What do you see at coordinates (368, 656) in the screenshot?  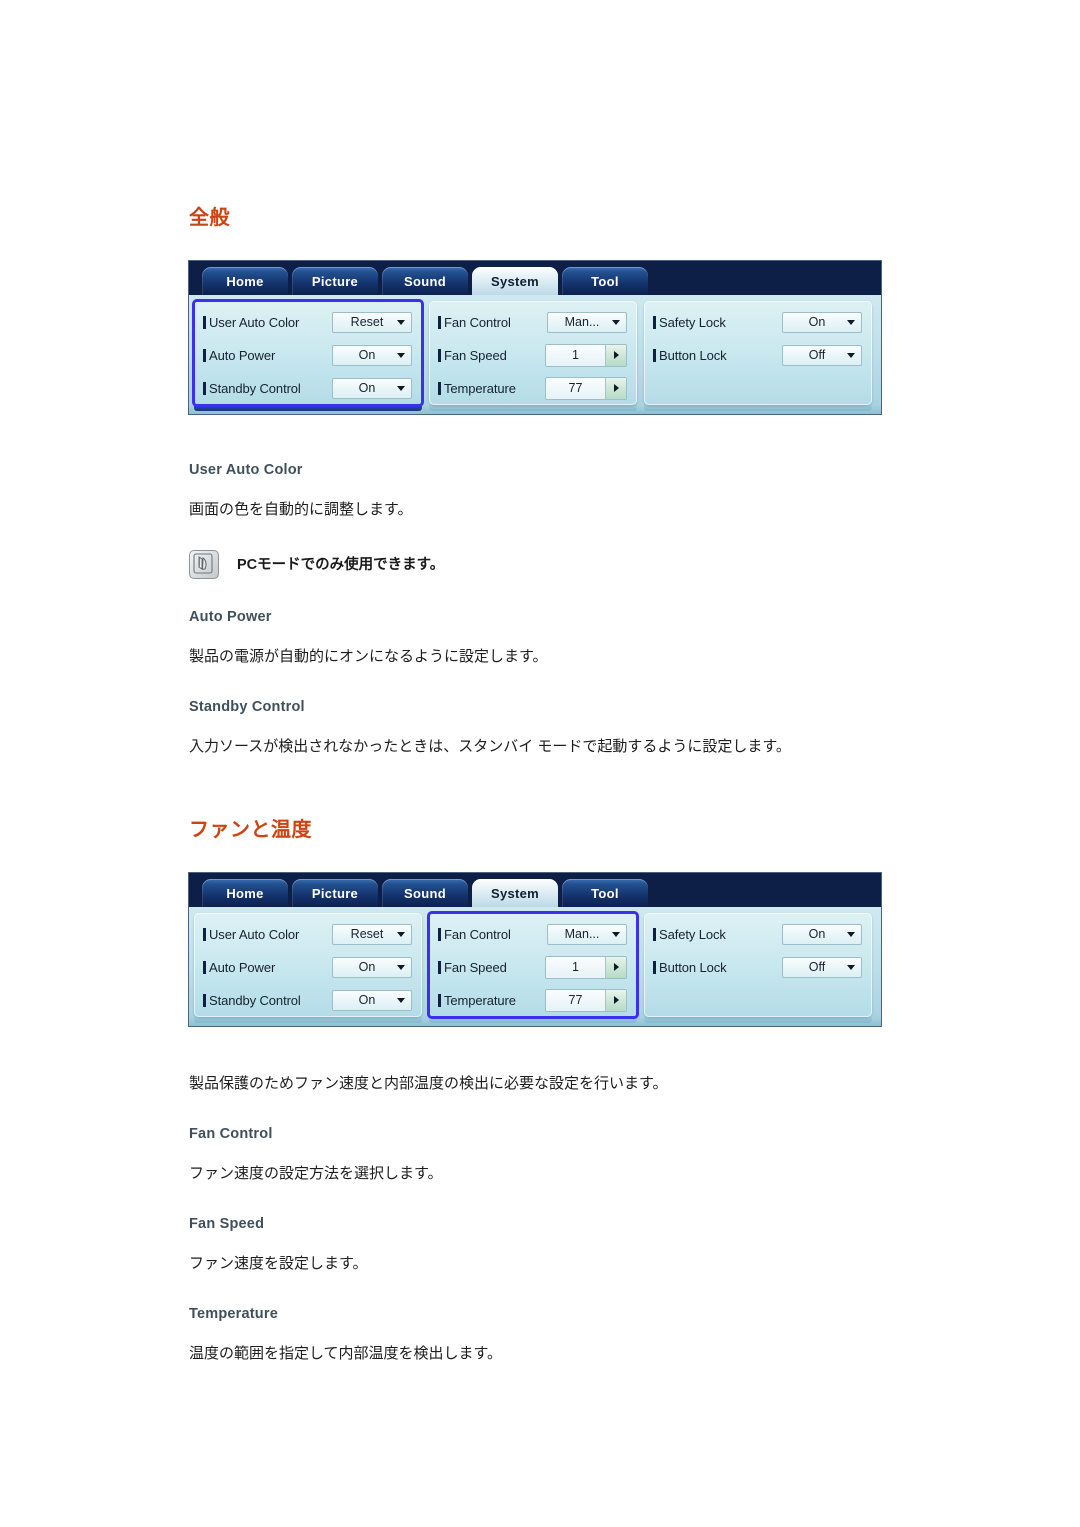 I see `body-text-auto-power: 製品の電源が自動的にオンになるように設定します。` at bounding box center [368, 656].